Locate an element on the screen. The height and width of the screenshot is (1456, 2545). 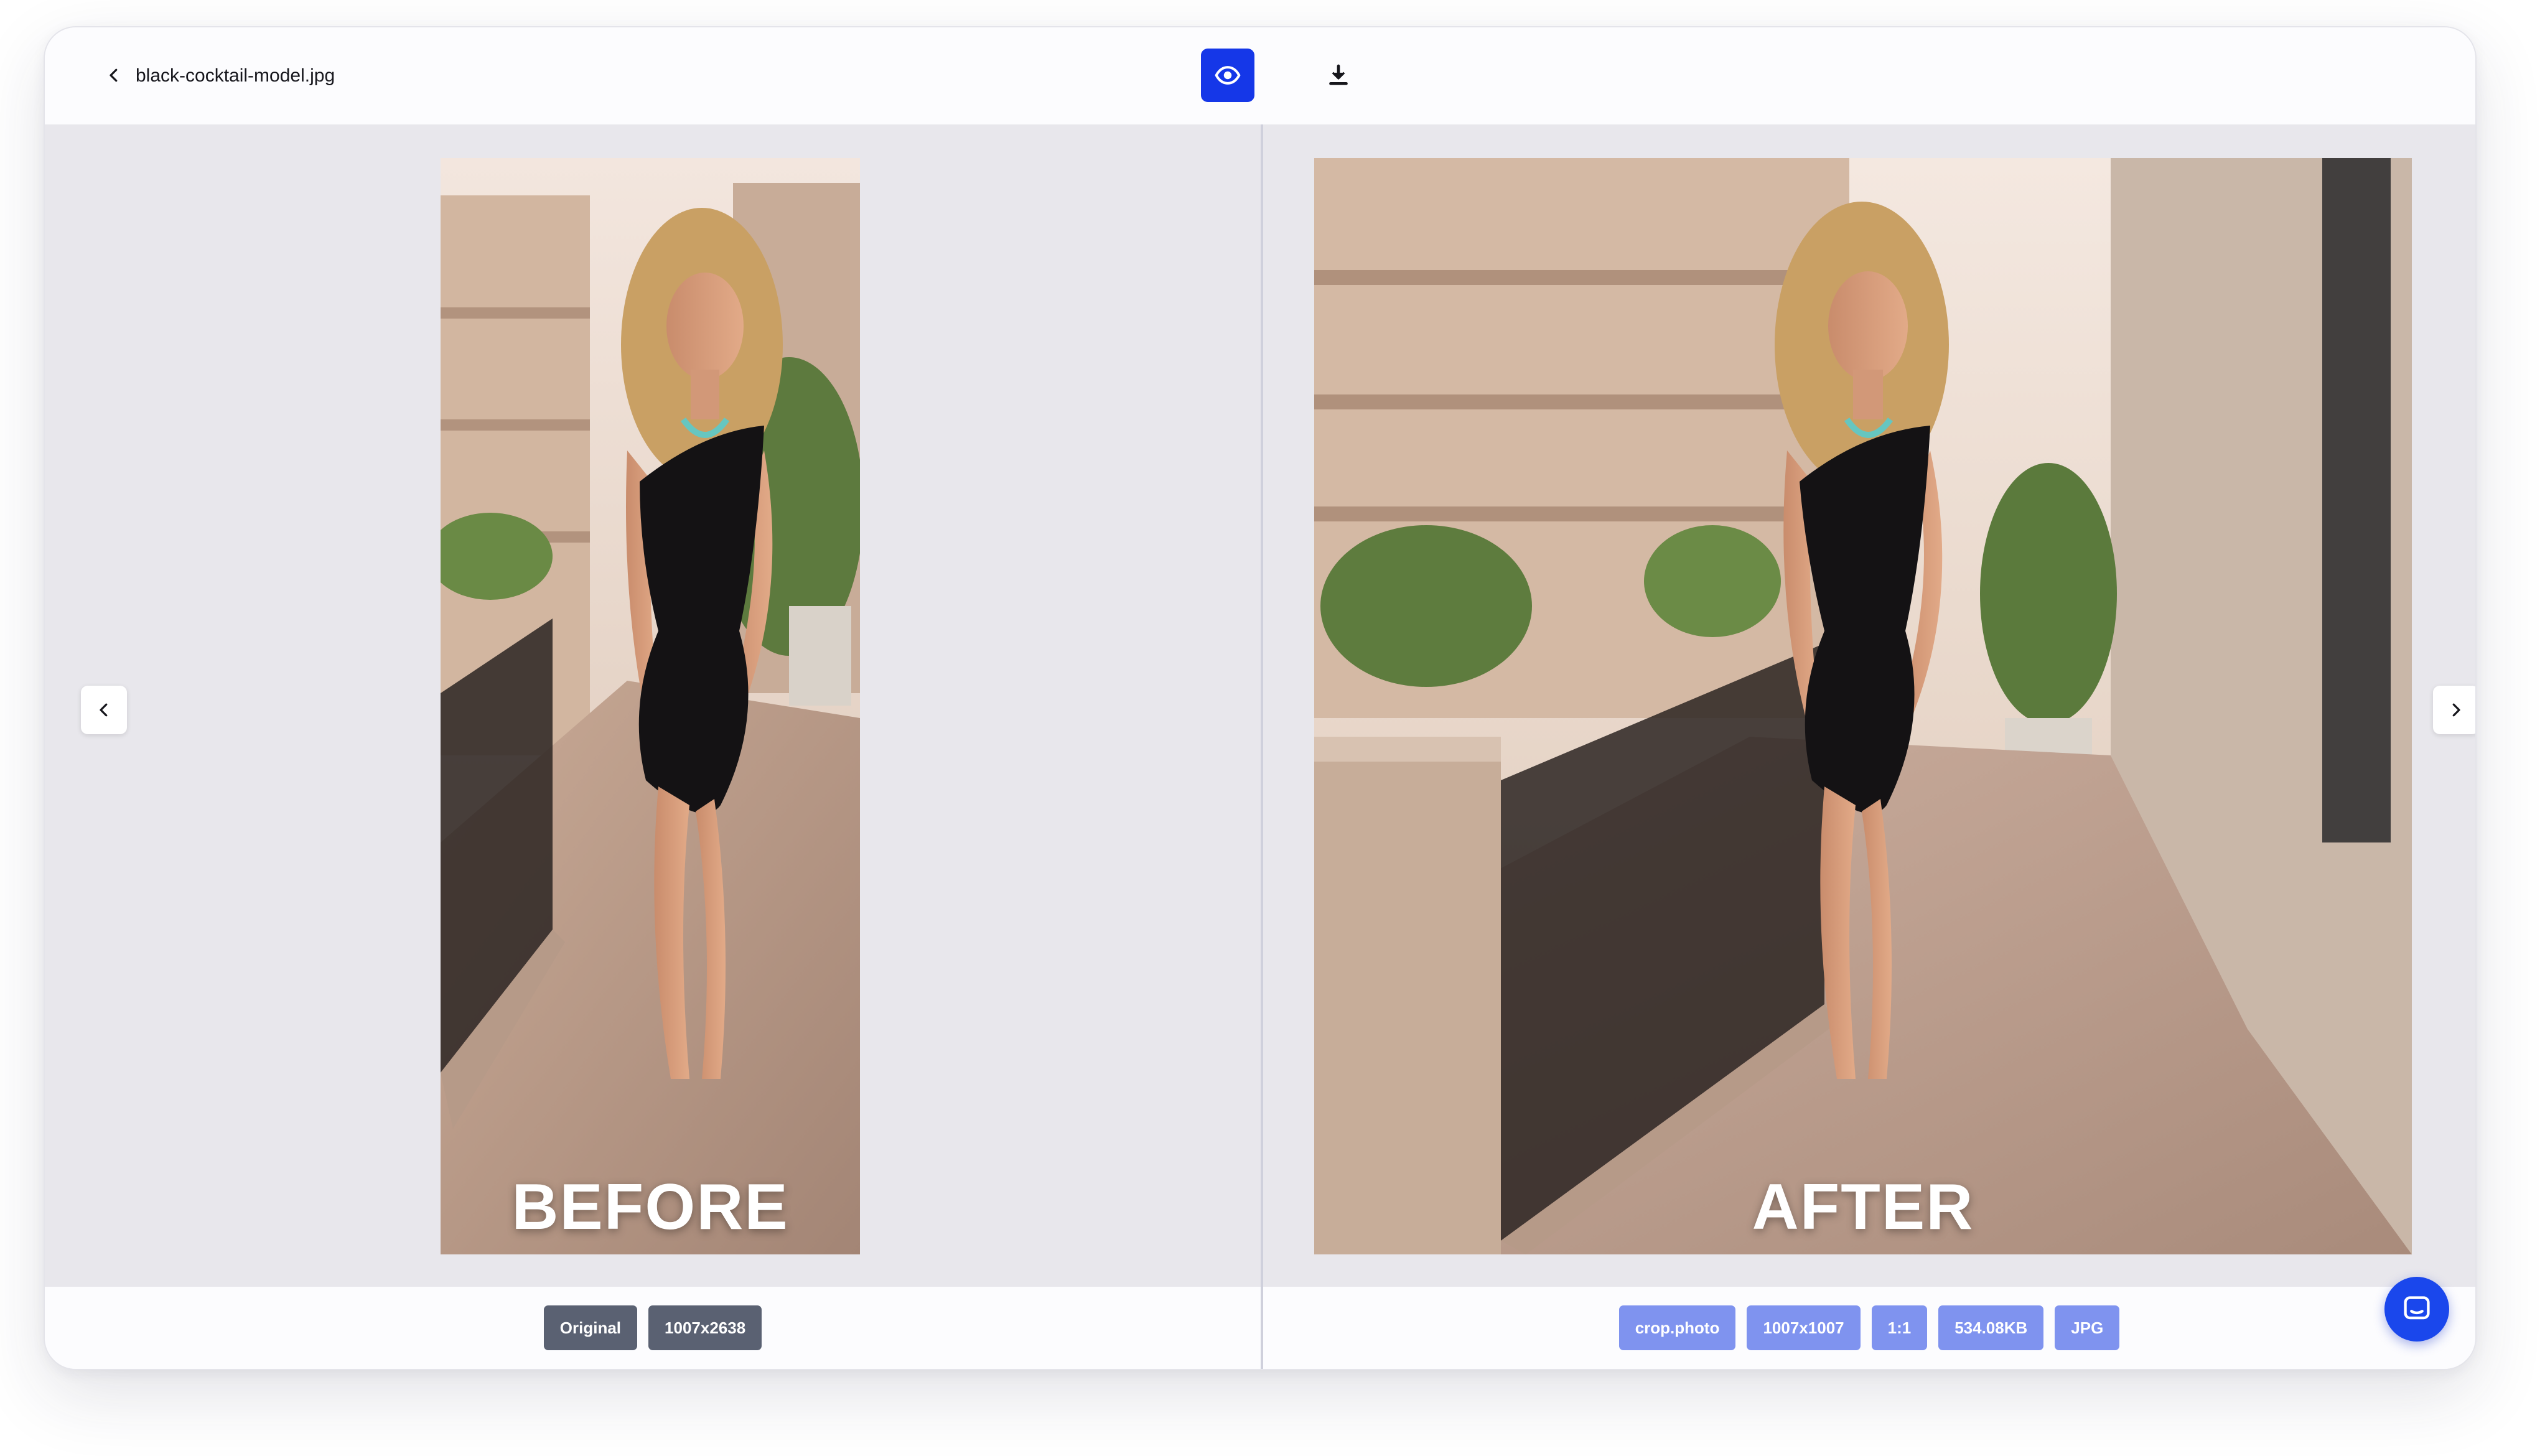
previous-image-button is located at coordinates (104, 710).